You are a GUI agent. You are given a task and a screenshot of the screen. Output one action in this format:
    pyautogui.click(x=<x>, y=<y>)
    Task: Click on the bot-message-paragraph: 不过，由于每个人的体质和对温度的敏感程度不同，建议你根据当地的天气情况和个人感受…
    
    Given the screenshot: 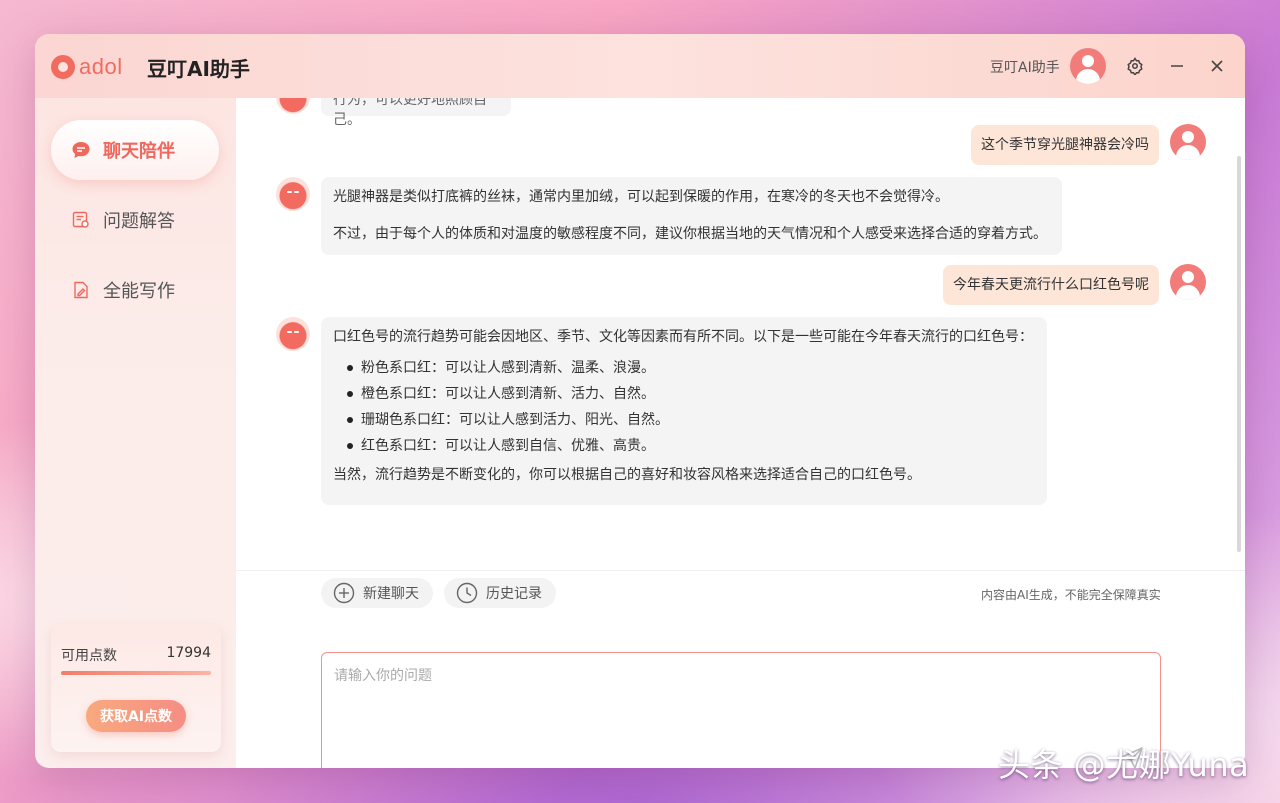 What is the action you would take?
    pyautogui.click(x=690, y=234)
    